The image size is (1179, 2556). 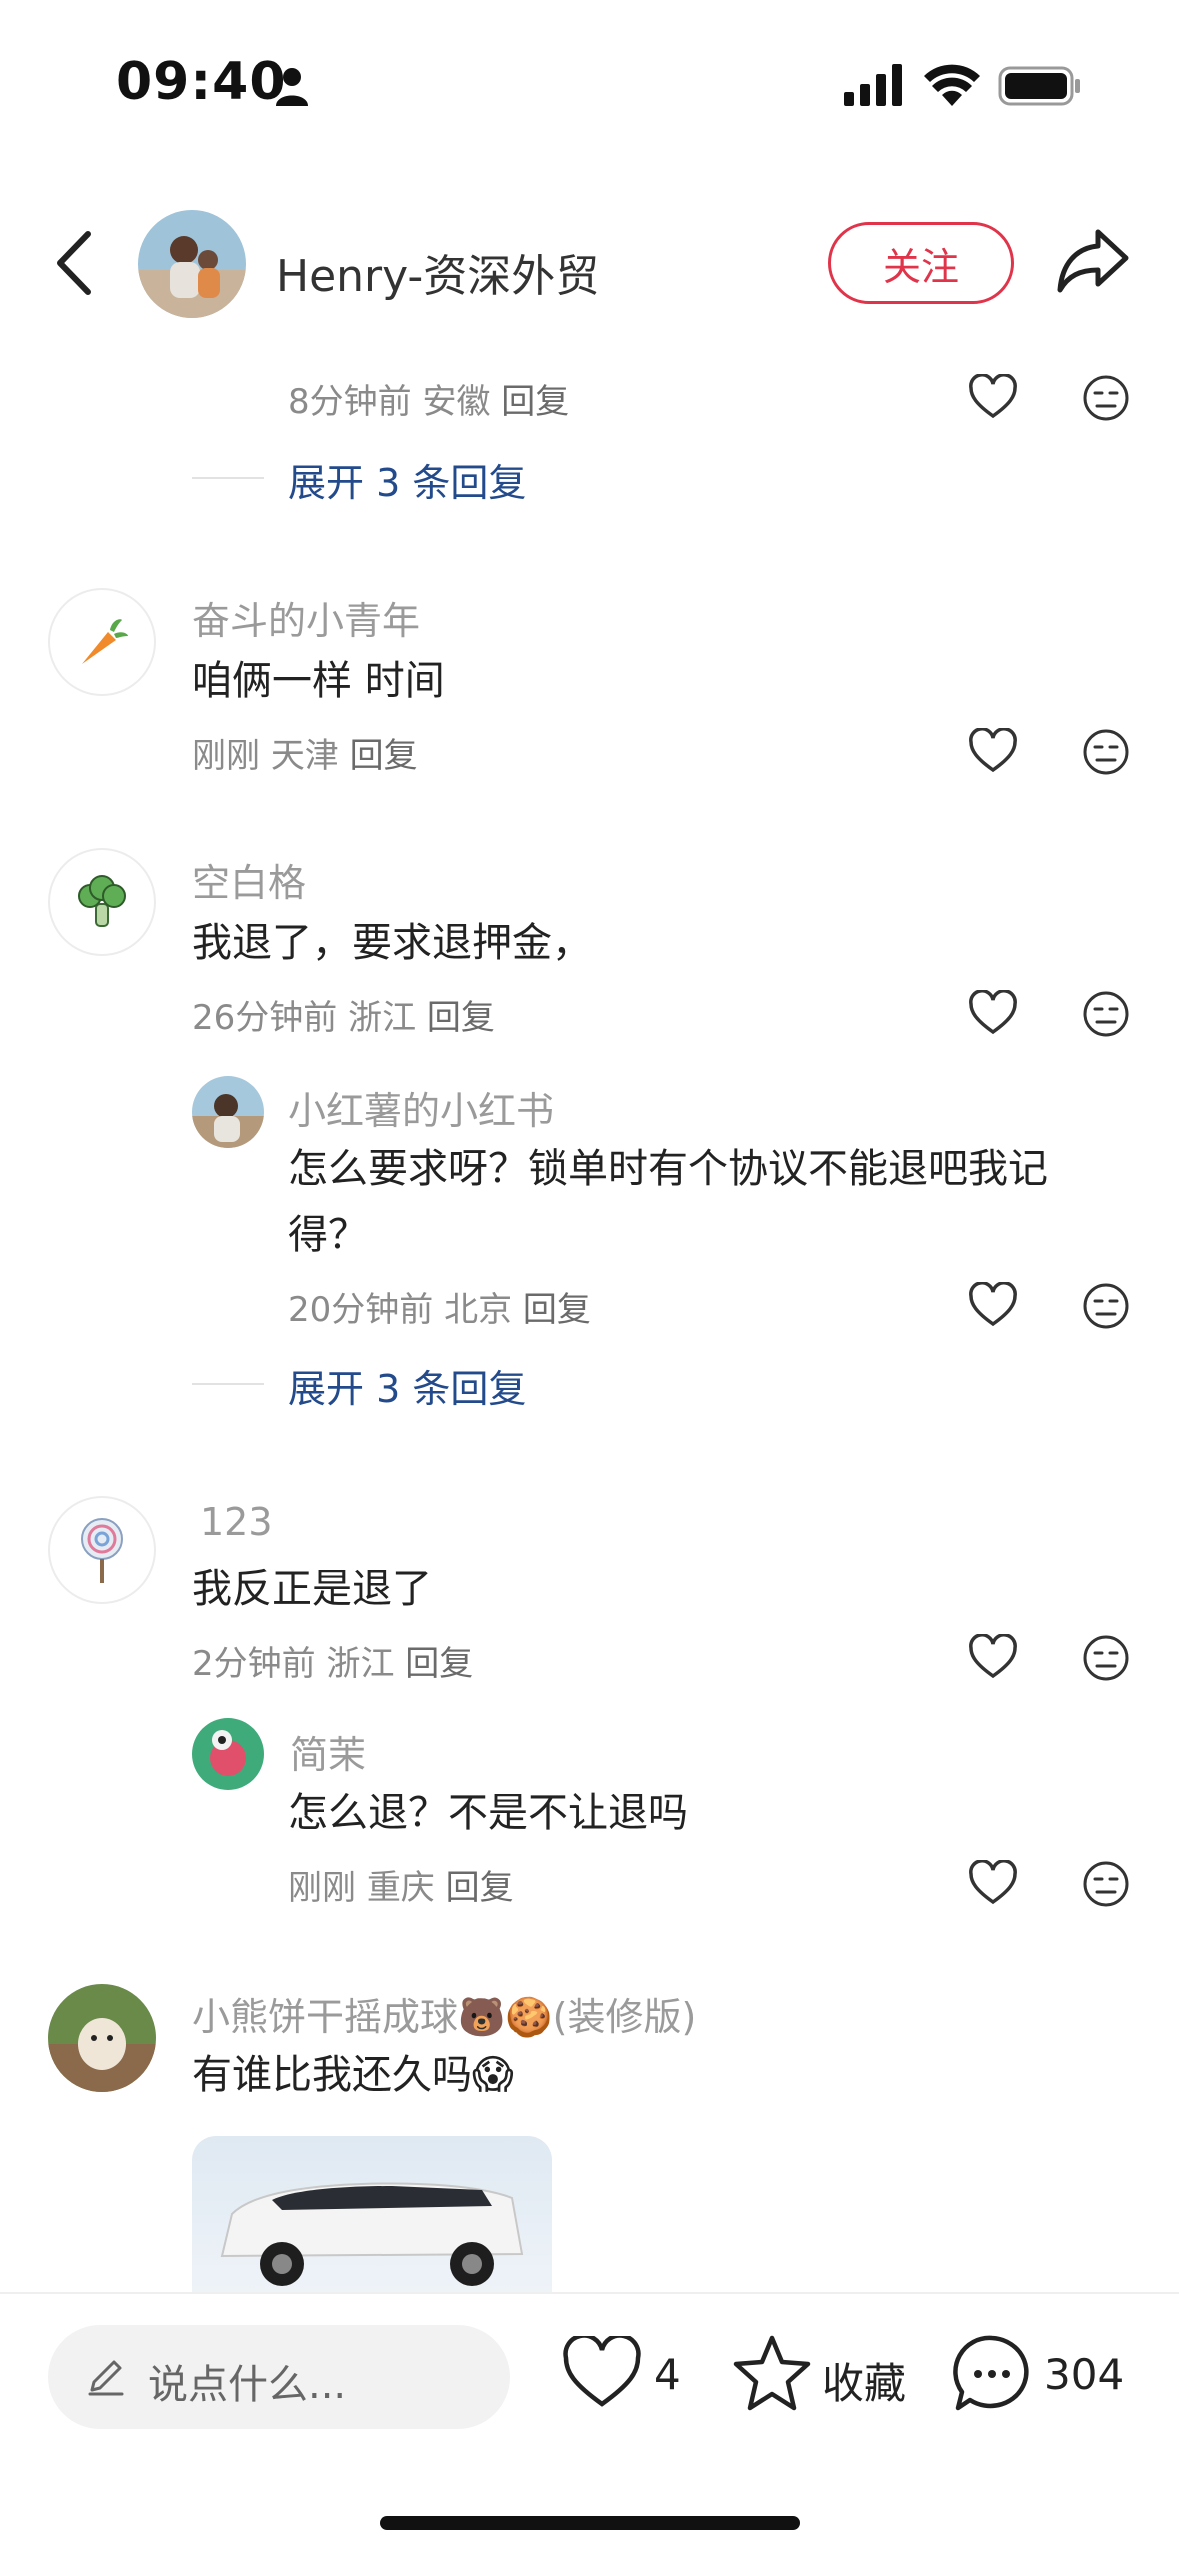 I want to click on reply-meta: 刚刚 重庆 回复, so click(x=401, y=1884).